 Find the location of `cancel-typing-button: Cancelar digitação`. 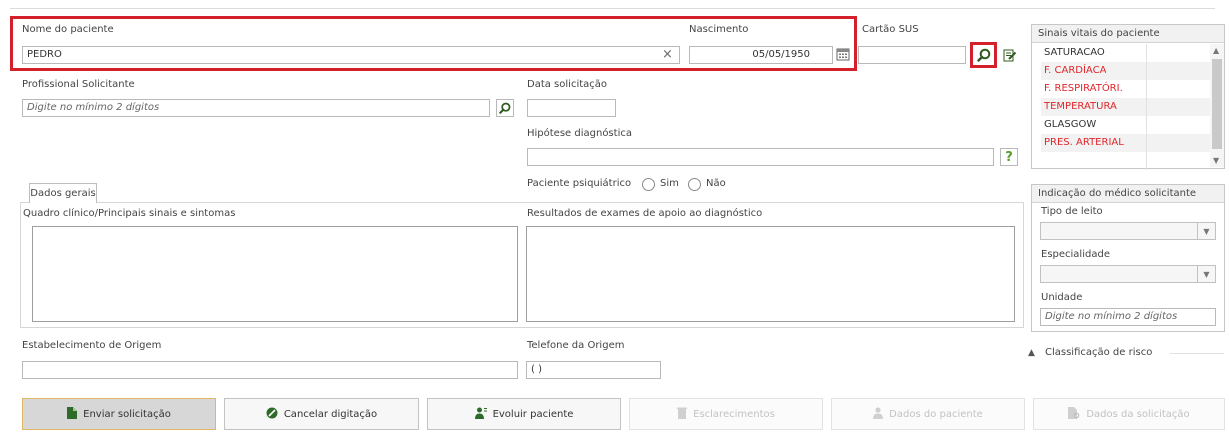

cancel-typing-button: Cancelar digitação is located at coordinates (321, 414).